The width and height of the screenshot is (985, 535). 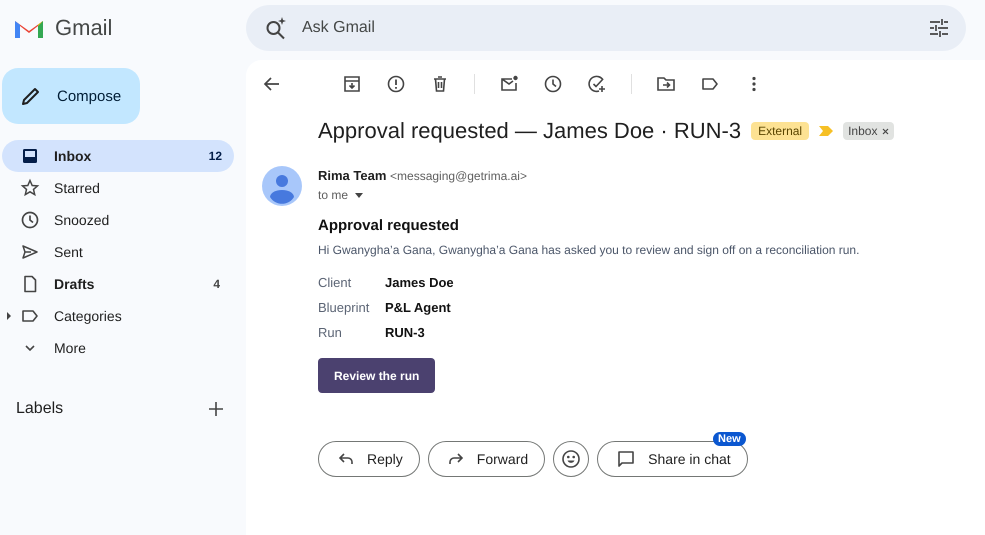 I want to click on filter-sliders-icon, so click(x=939, y=28).